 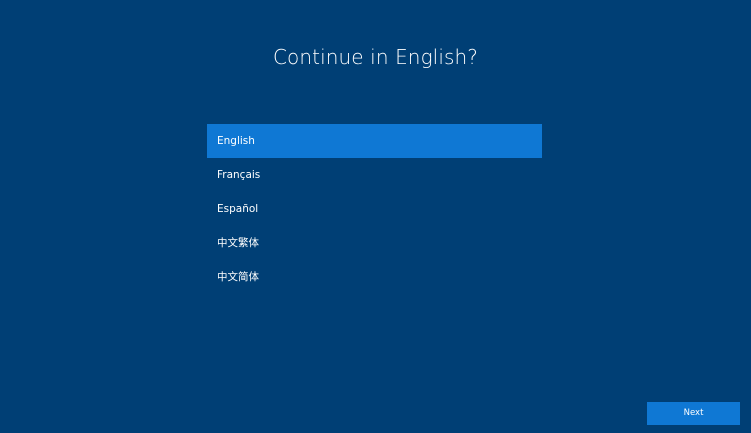 I want to click on language-option-spanish: Español, so click(x=374, y=209).